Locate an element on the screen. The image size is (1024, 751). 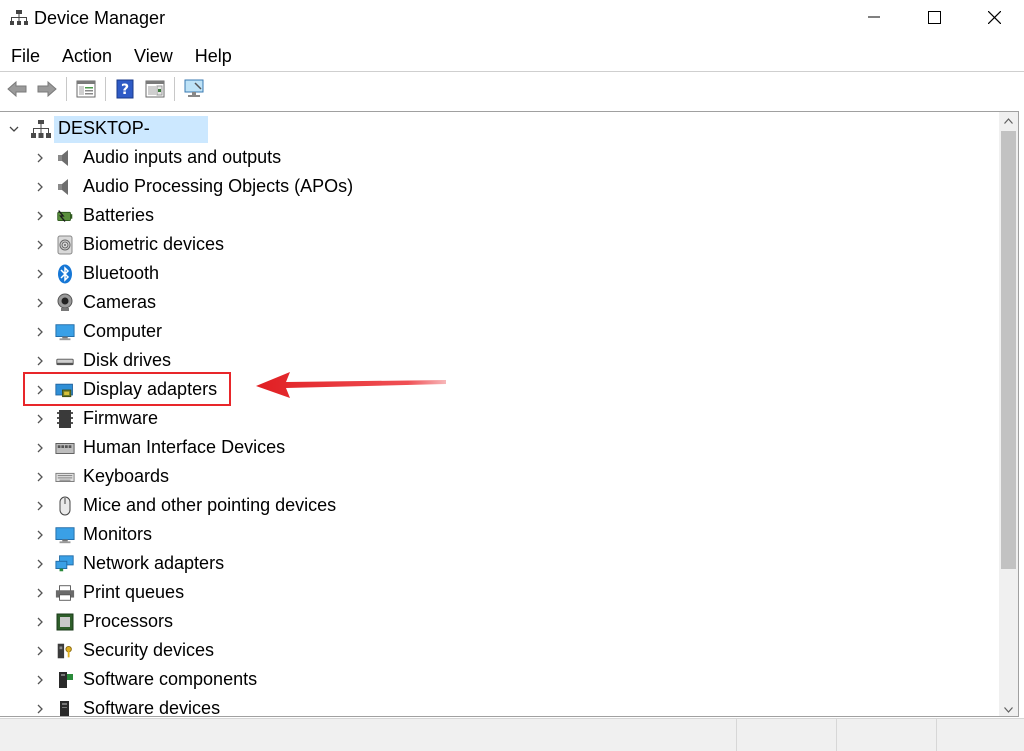
tree-category-row: Software components is located at coordinates (499, 679).